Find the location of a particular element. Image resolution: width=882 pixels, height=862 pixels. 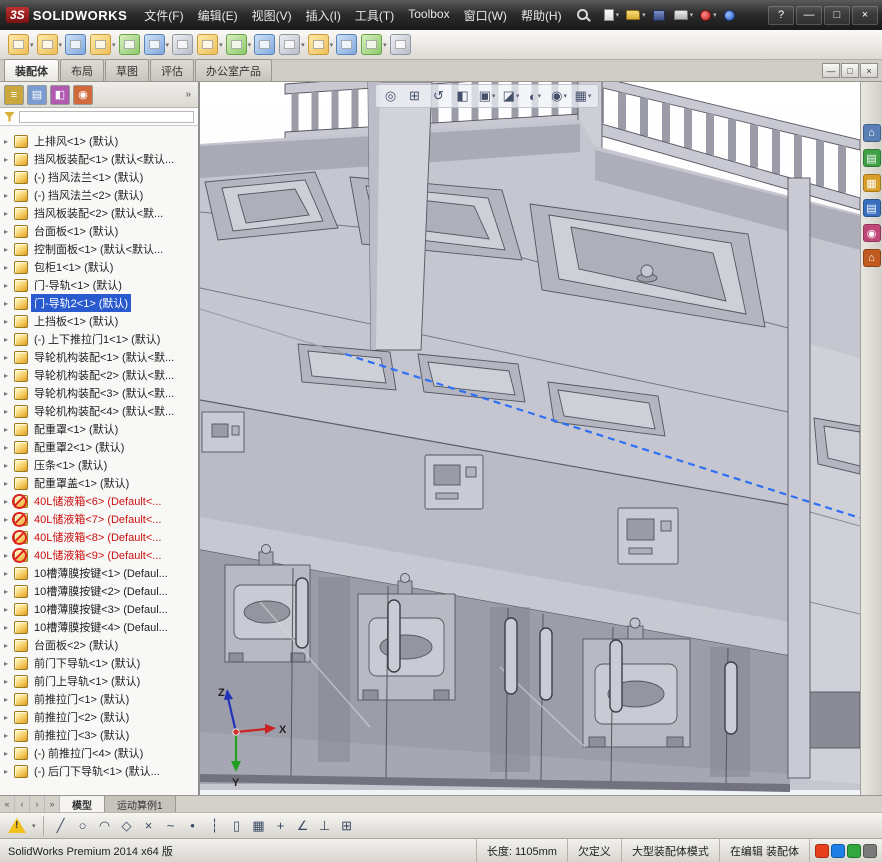

command-tab: 布局 is located at coordinates (82, 70).